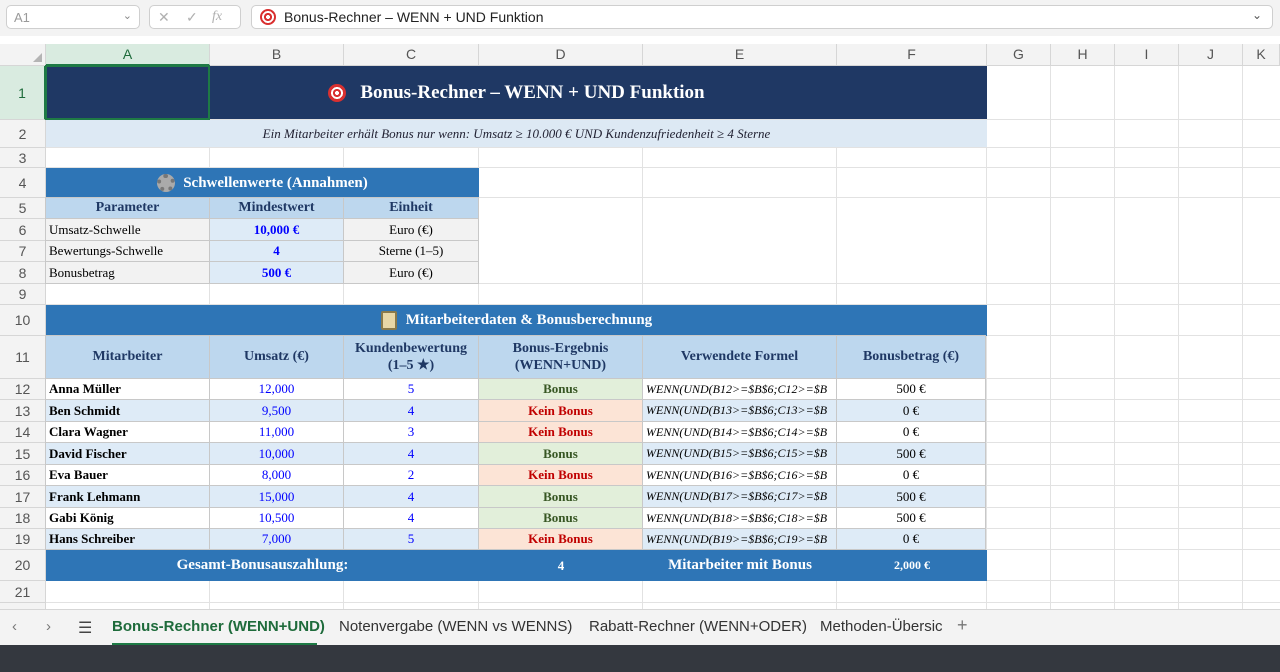  Describe the element at coordinates (1261, 55) in the screenshot. I see `column-header-k: K` at that location.